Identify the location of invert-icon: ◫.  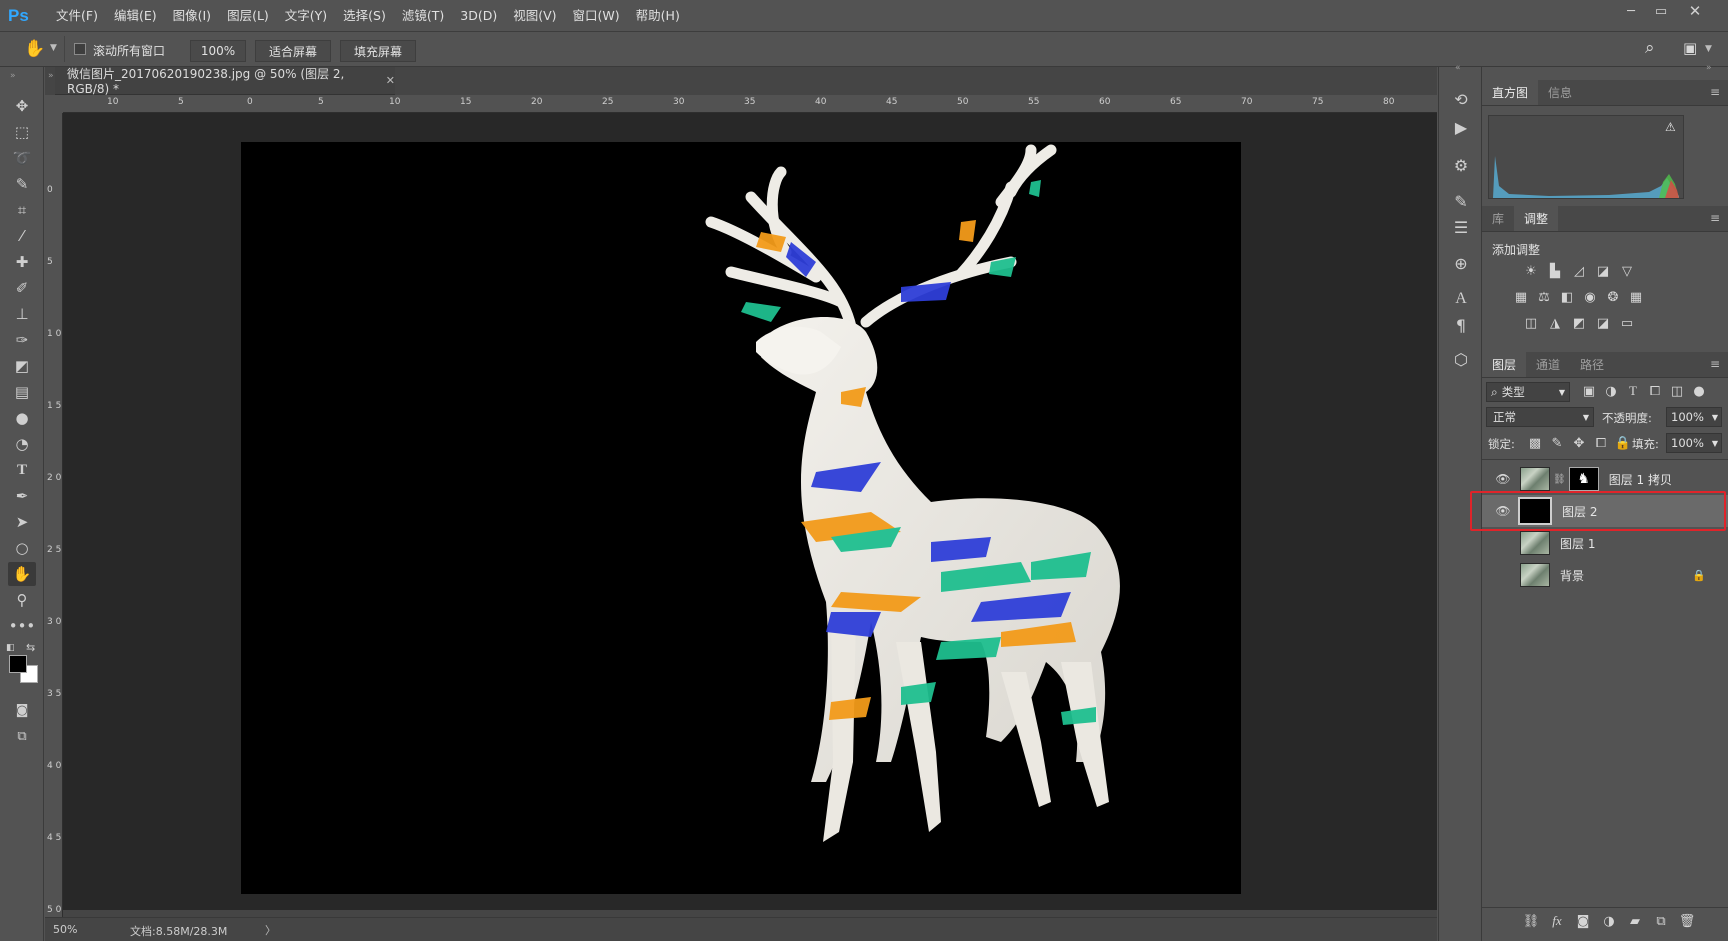
(1531, 323).